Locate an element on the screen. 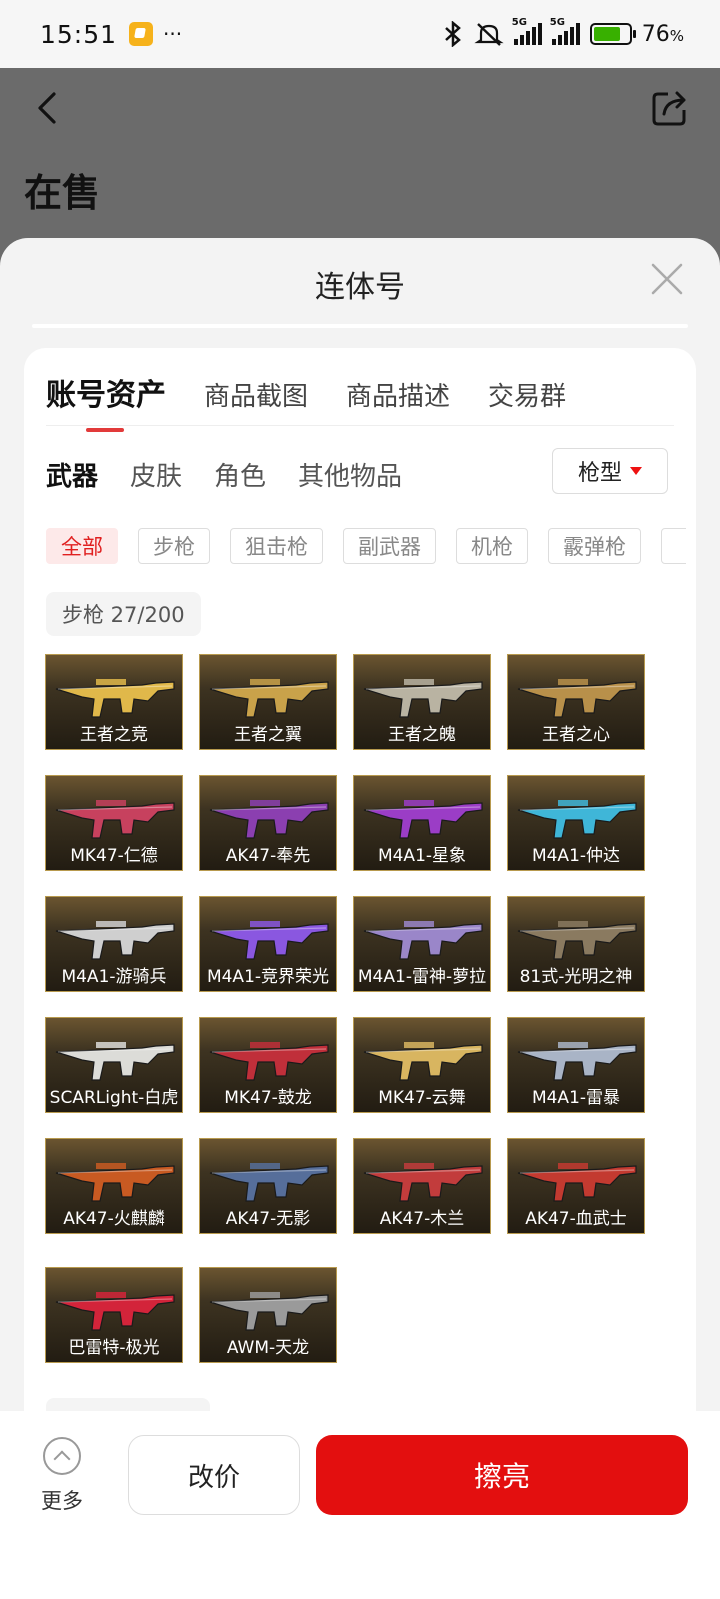 The height and width of the screenshot is (1599, 720). weapon-item: M4A1-雷神-萝拉 is located at coordinates (422, 944).